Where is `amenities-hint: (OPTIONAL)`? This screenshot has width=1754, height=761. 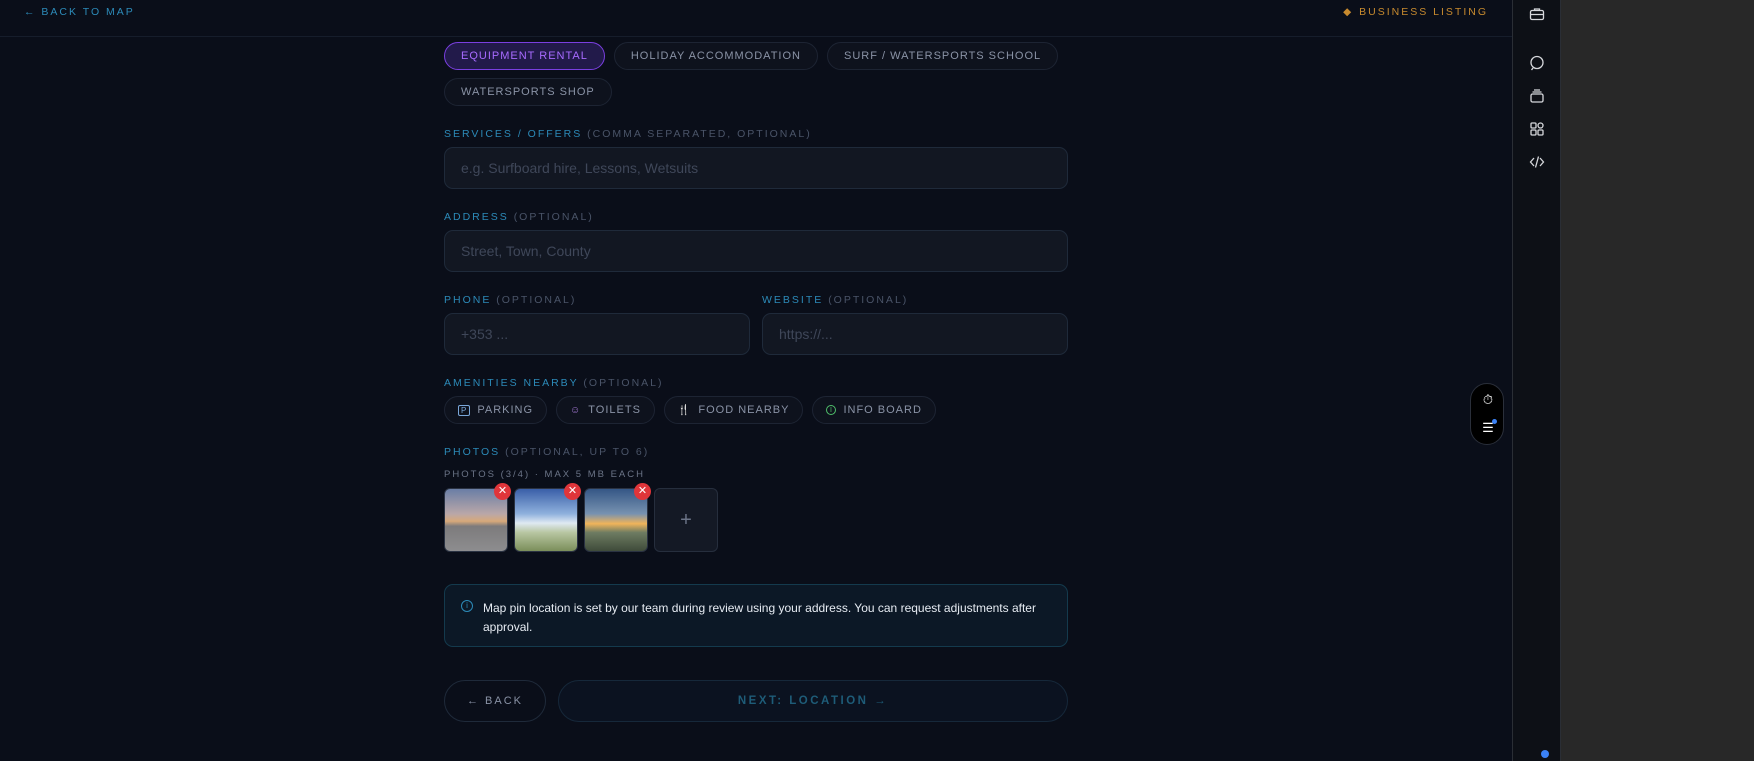
amenities-hint: (OPTIONAL) is located at coordinates (623, 383).